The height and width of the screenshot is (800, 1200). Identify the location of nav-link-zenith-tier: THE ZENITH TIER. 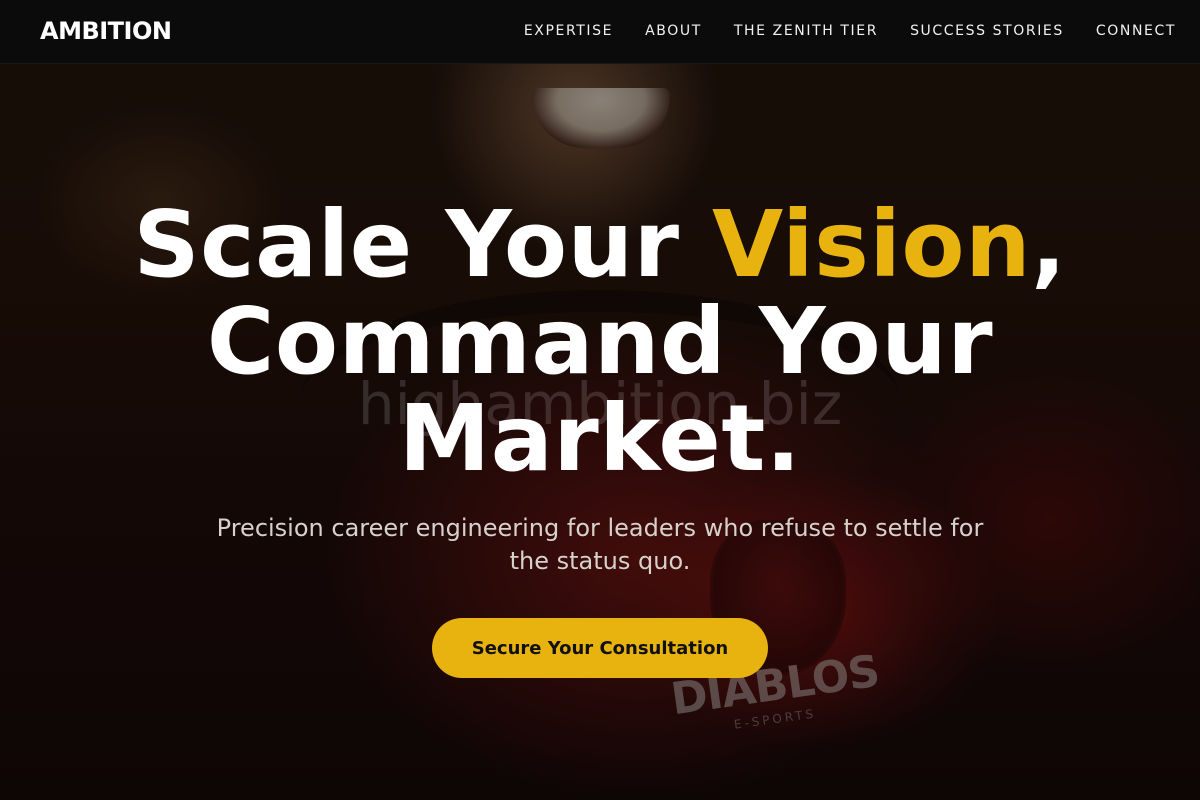
(806, 31).